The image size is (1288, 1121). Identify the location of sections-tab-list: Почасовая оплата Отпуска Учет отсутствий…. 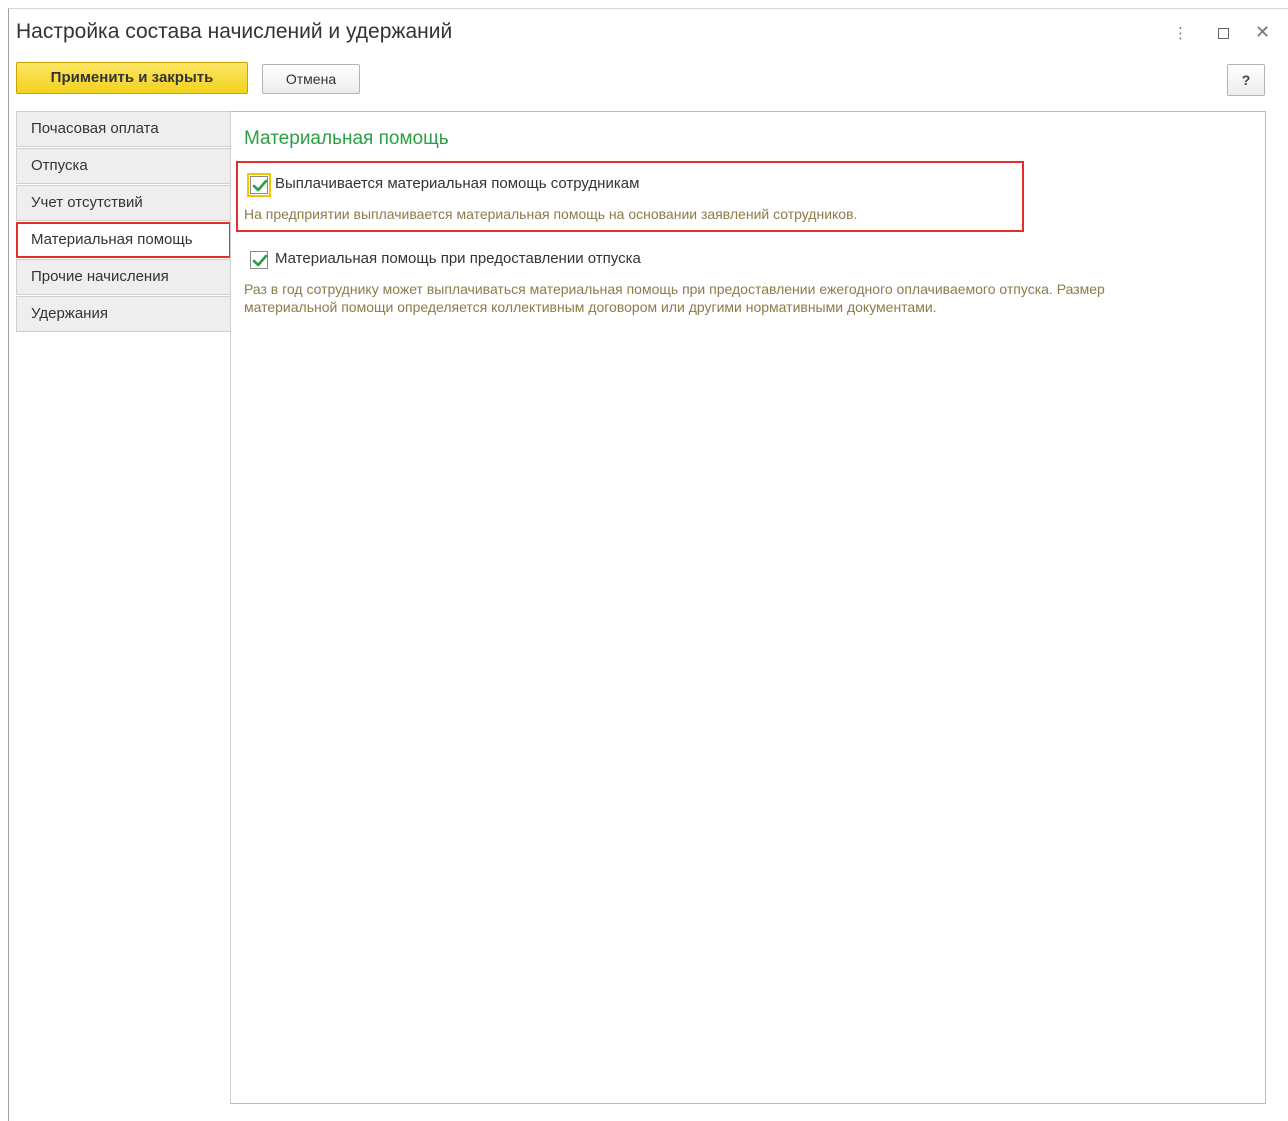
(123, 222).